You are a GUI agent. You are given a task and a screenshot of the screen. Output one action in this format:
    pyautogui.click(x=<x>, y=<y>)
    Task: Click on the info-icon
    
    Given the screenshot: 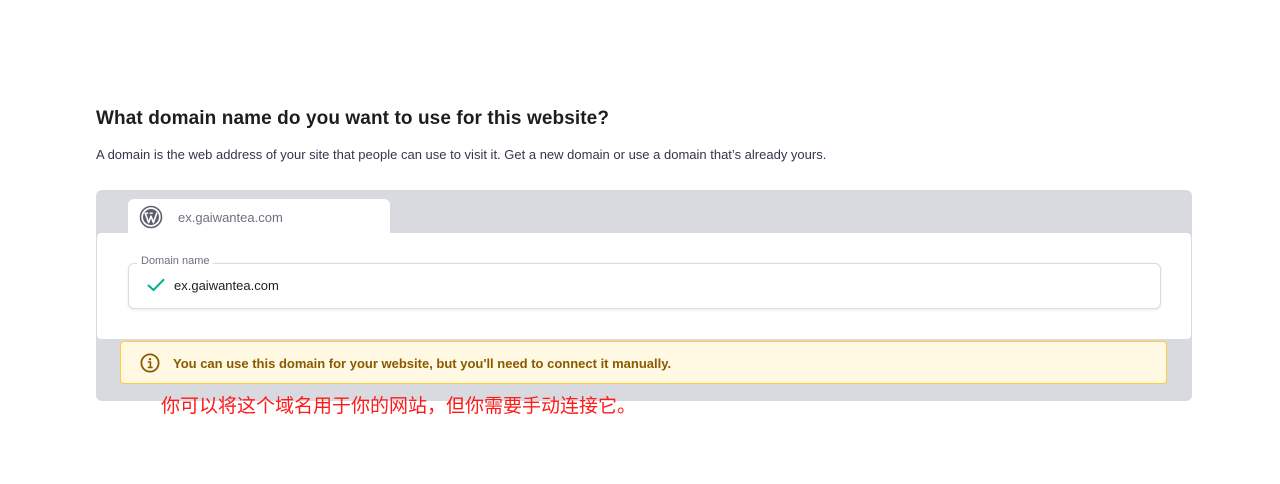 What is the action you would take?
    pyautogui.click(x=150, y=363)
    